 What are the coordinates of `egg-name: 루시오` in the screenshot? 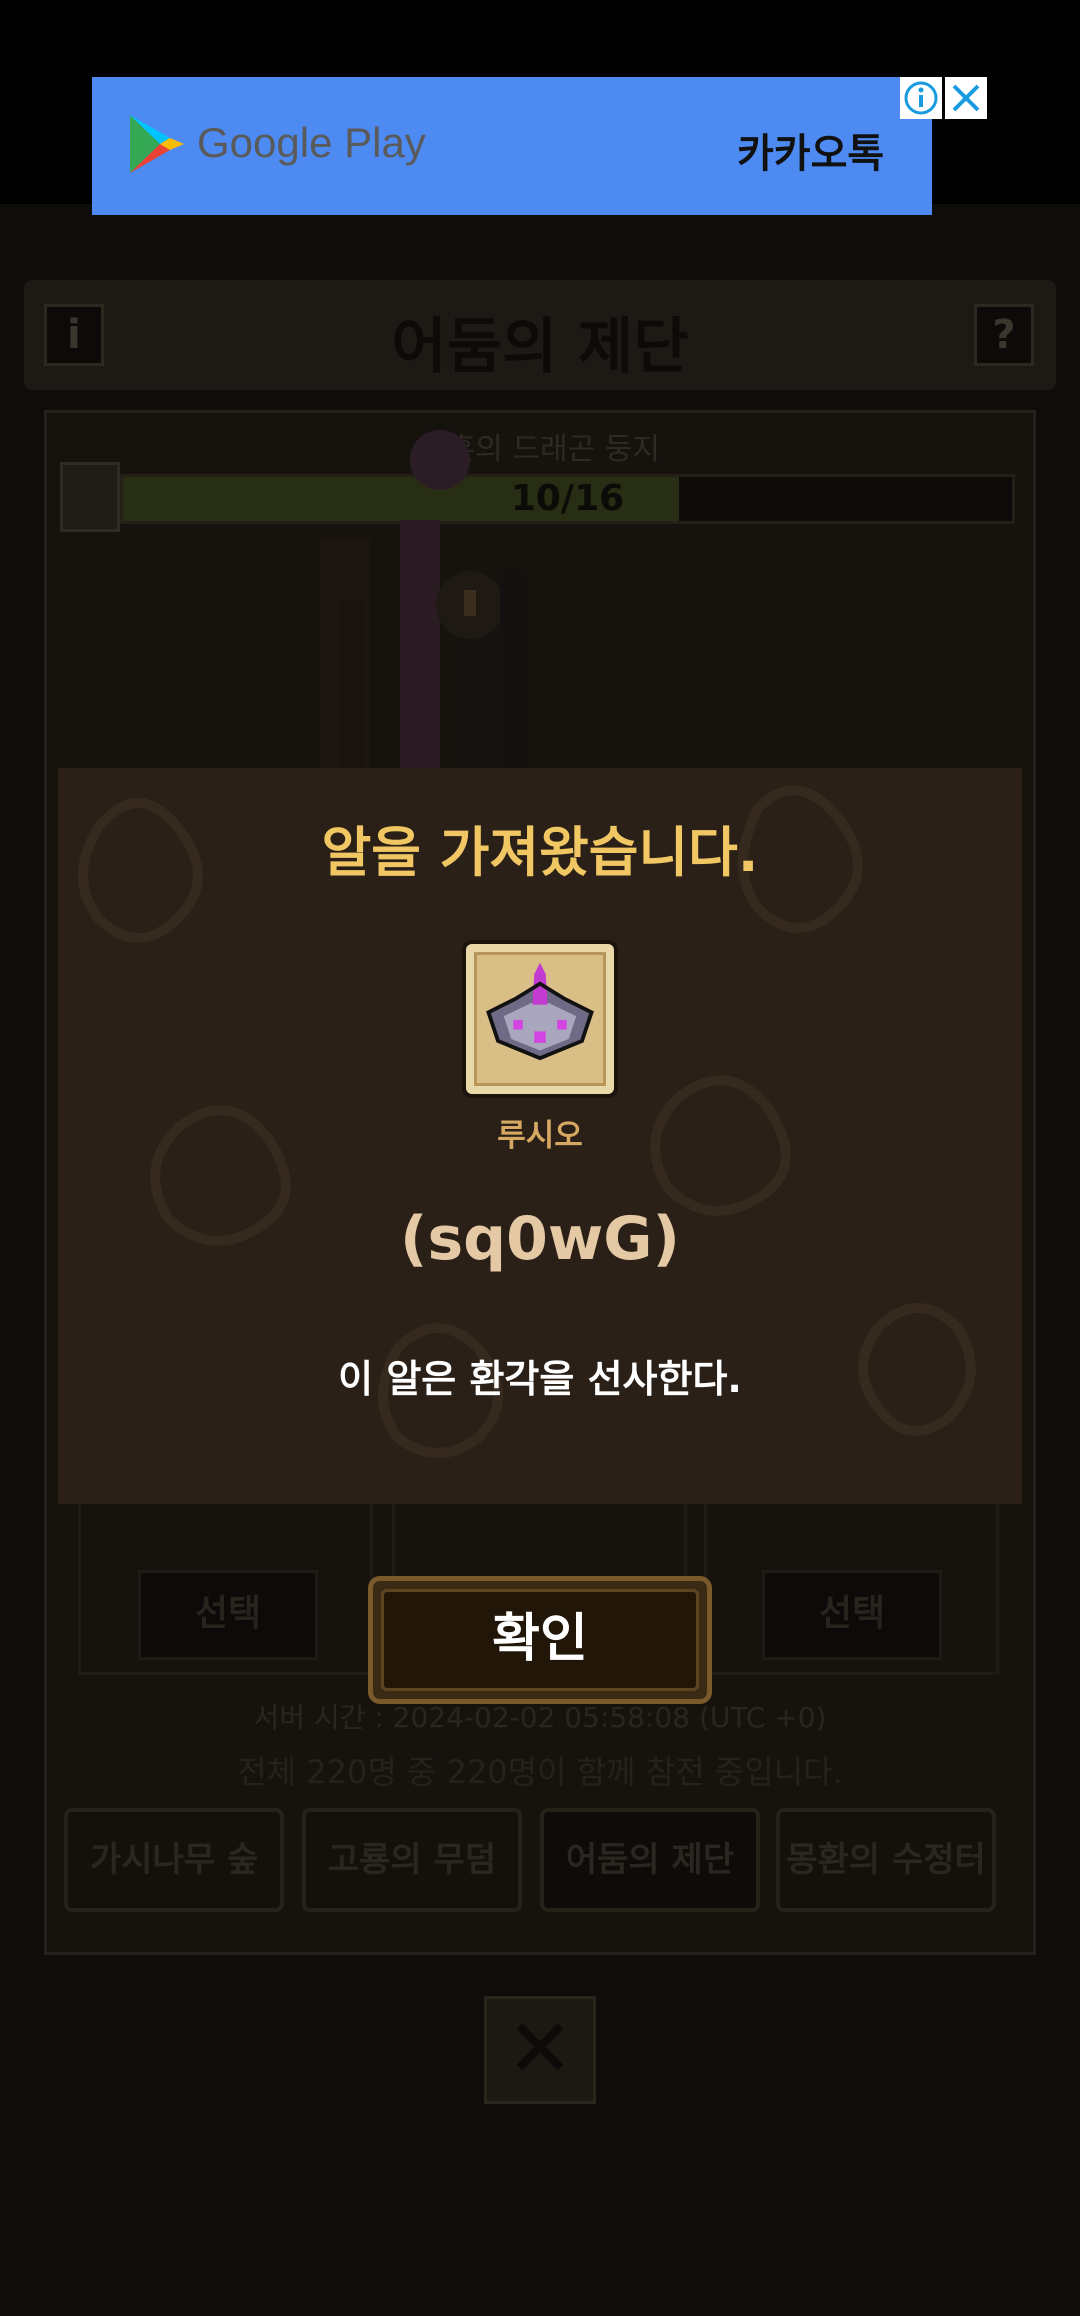 It's located at (540, 1136).